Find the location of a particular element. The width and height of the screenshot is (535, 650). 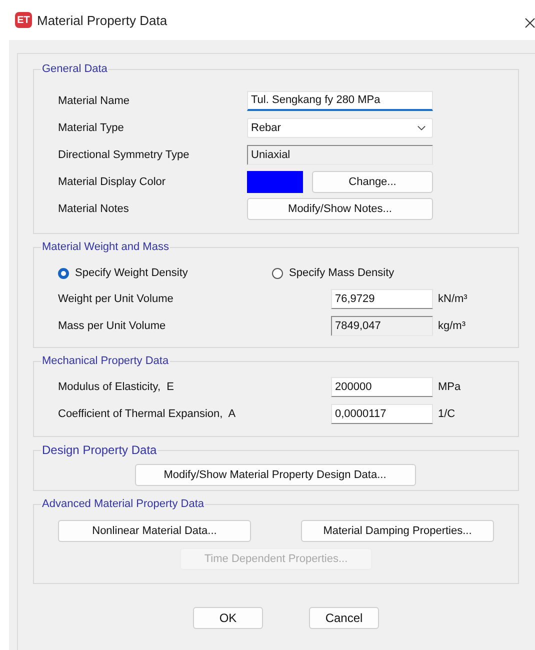

unit-label: MPa is located at coordinates (449, 386).